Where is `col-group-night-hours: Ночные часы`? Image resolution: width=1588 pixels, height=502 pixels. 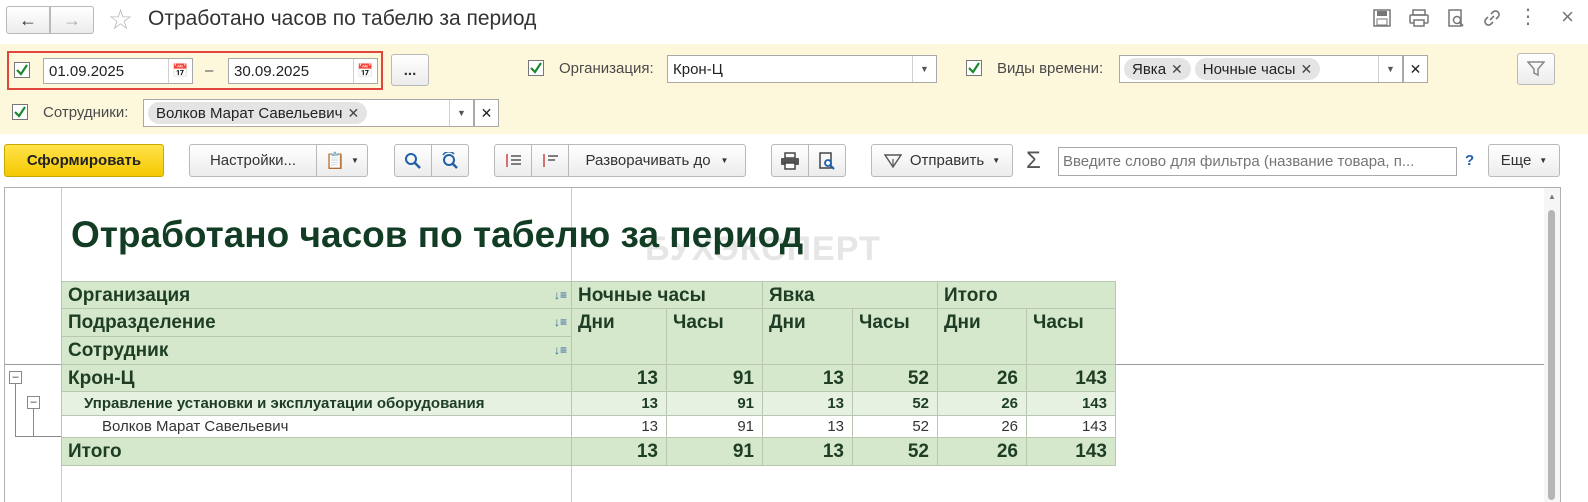
col-group-night-hours: Ночные часы is located at coordinates (667, 295).